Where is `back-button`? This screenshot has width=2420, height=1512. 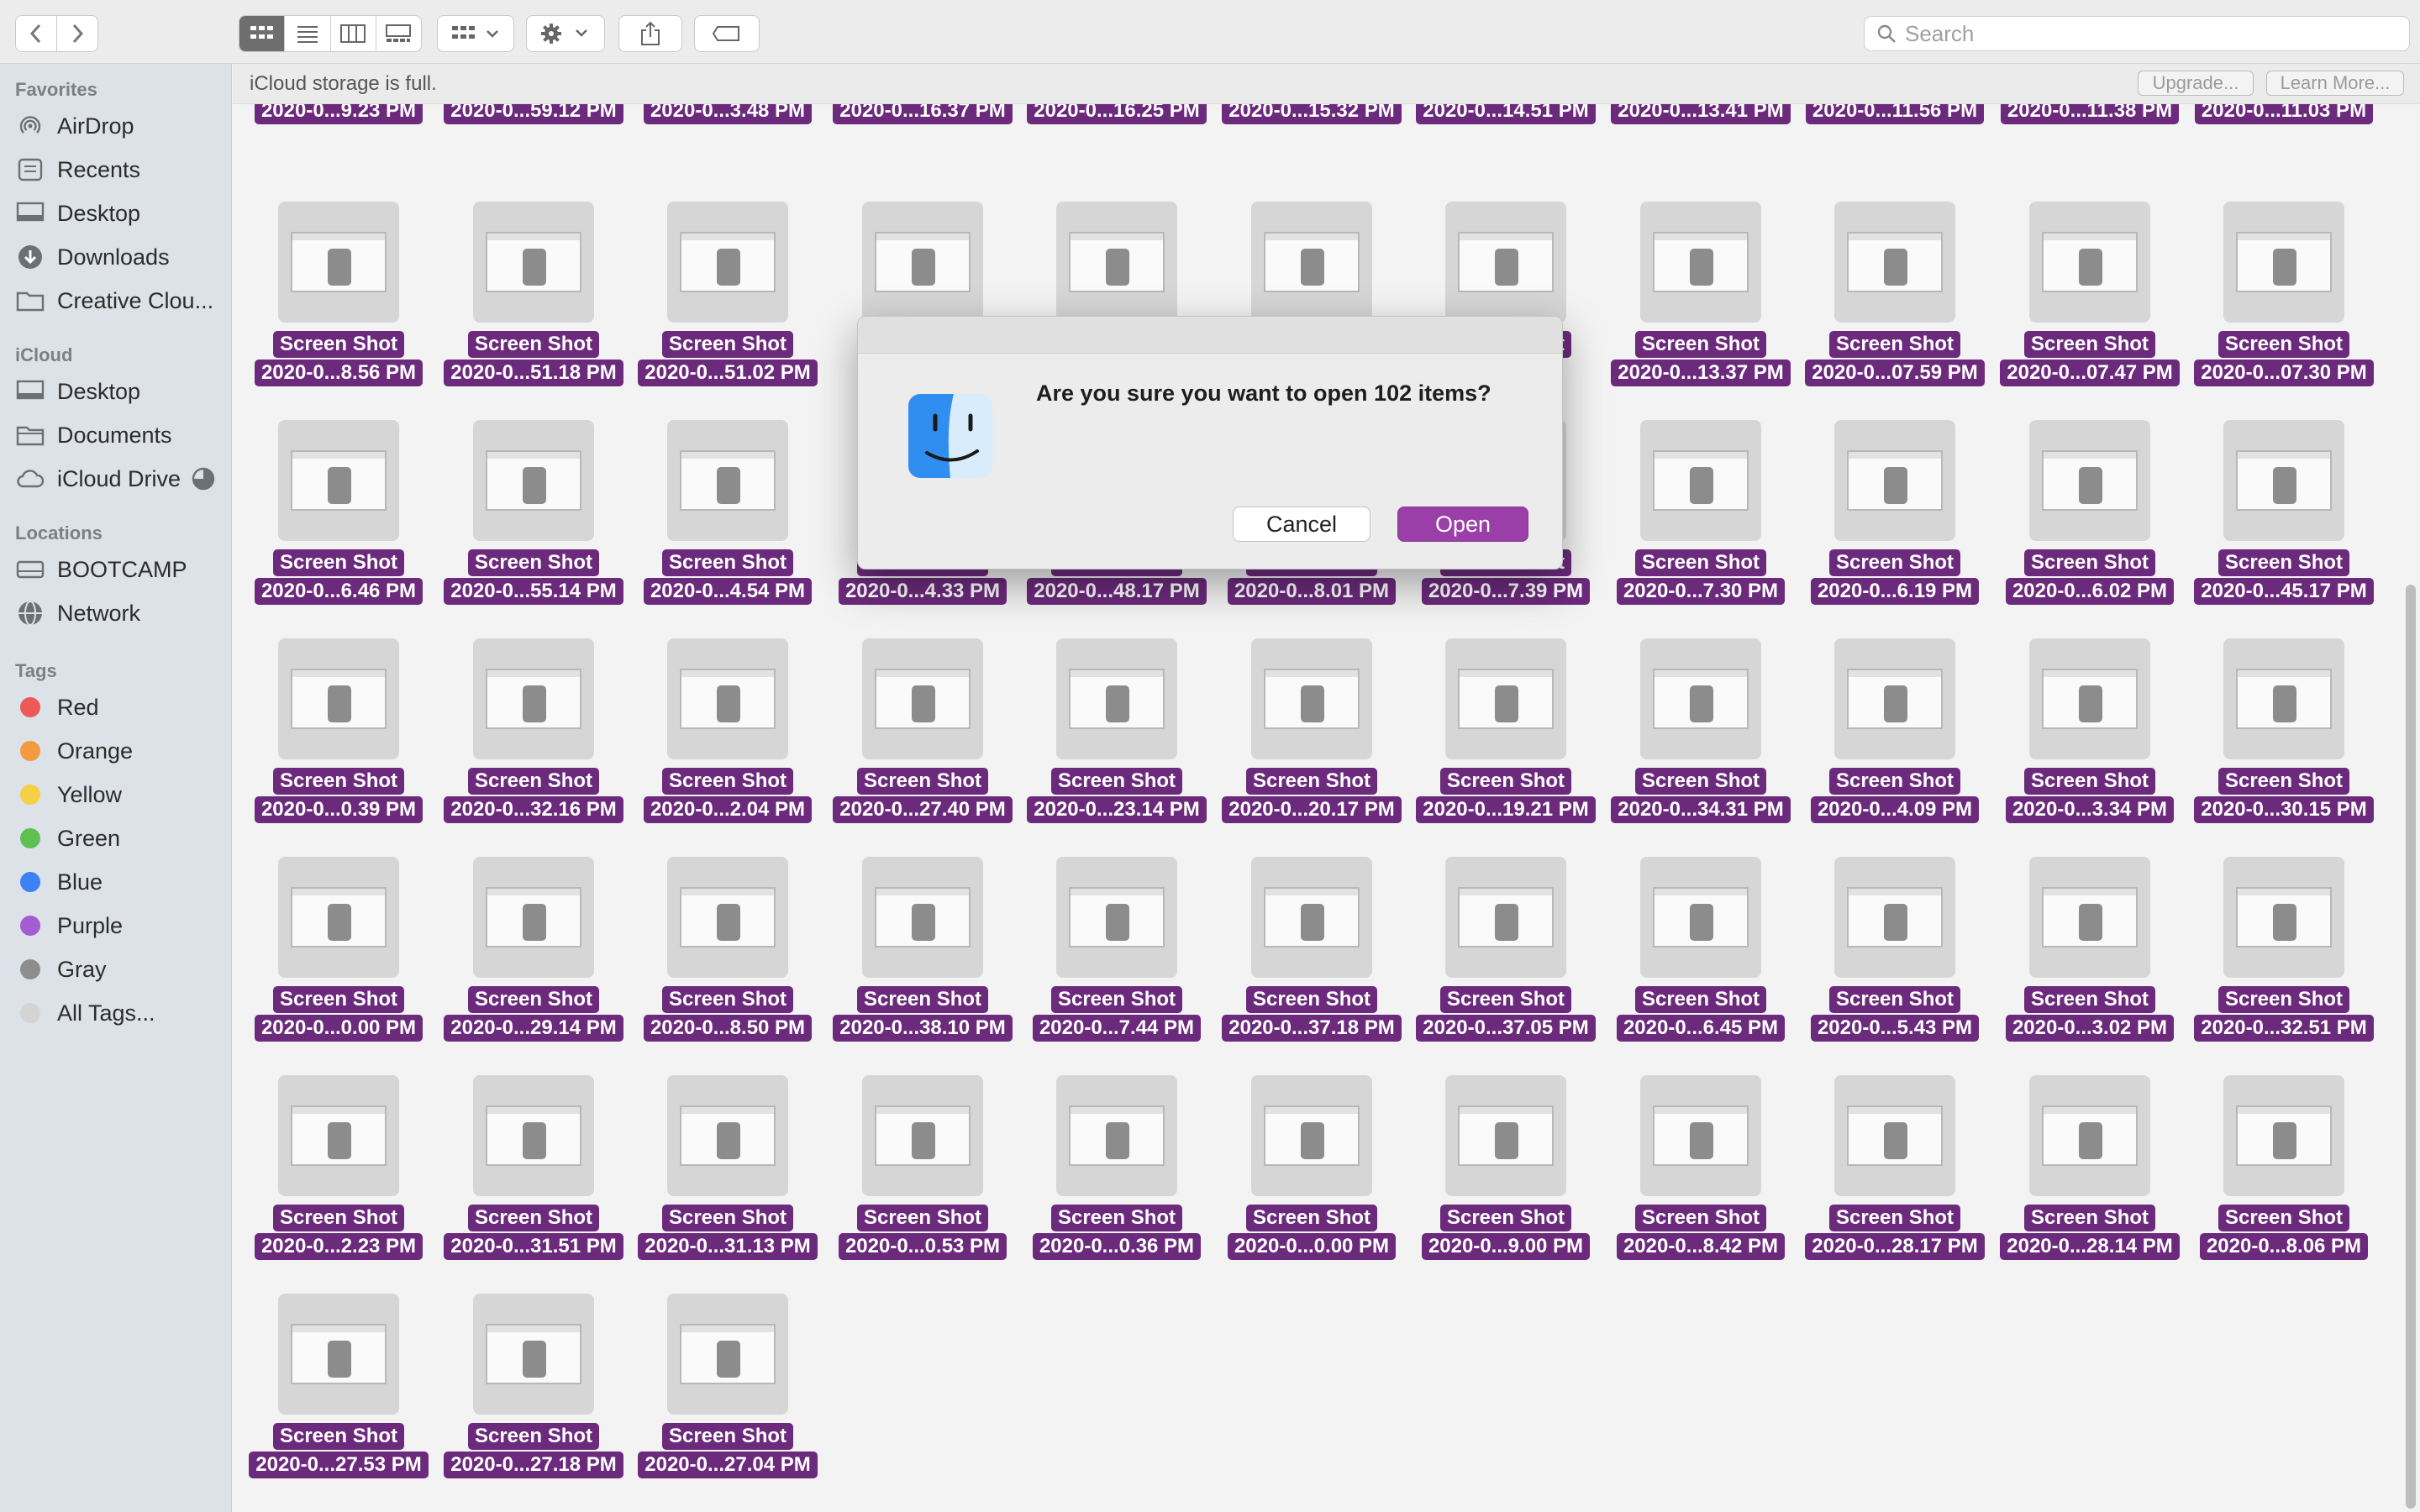
back-button is located at coordinates (36, 33).